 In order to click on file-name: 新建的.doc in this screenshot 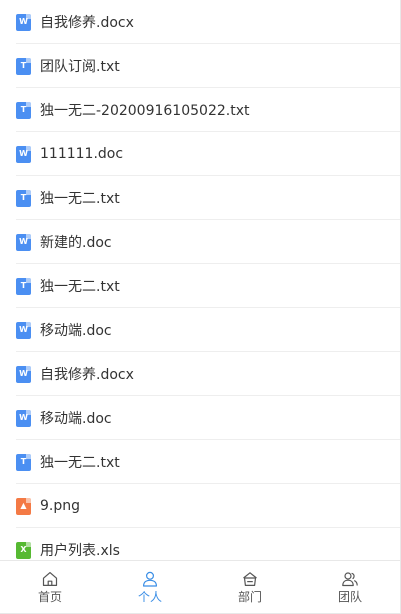, I will do `click(76, 243)`.